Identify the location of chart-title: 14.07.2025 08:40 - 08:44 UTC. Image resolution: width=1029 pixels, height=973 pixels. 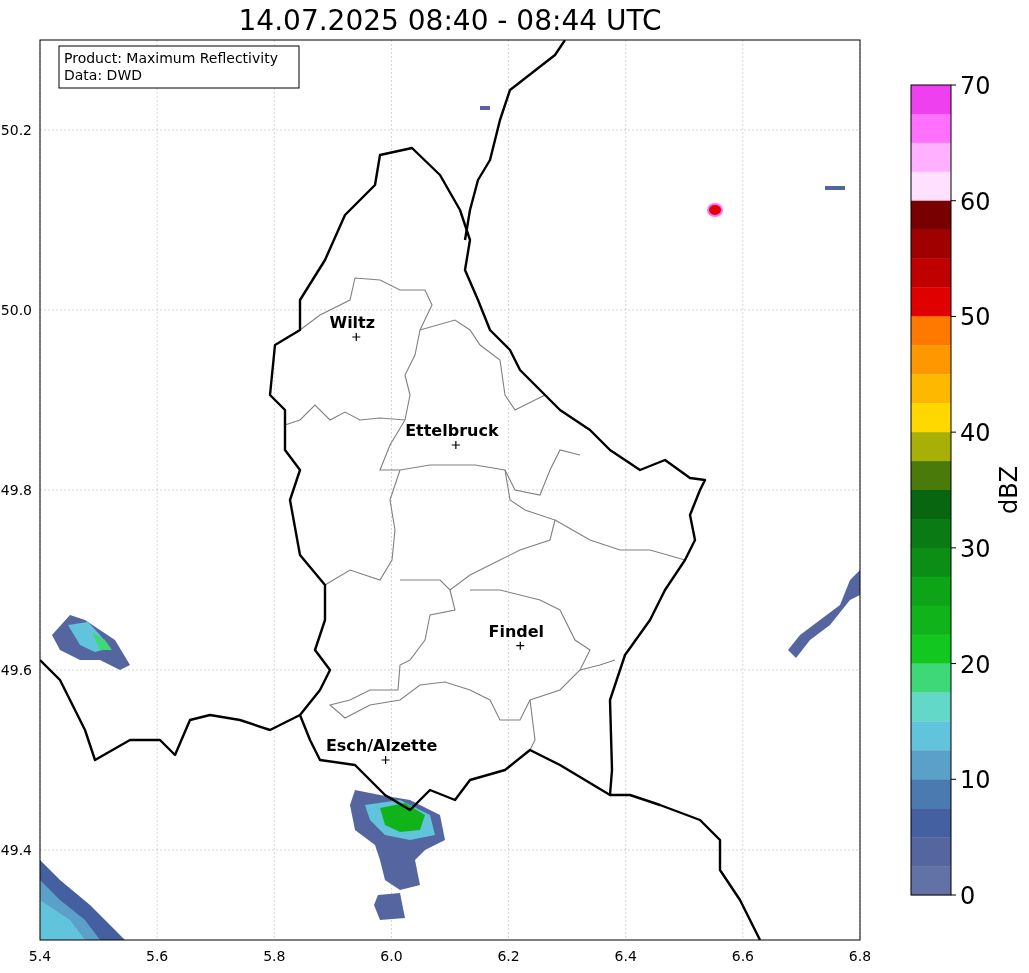
(450, 20).